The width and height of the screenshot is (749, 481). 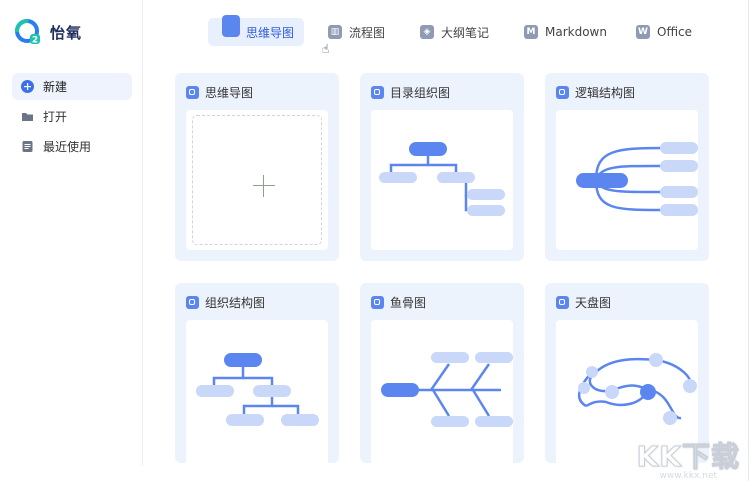 What do you see at coordinates (465, 32) in the screenshot?
I see `tab-label: 大纲笔记` at bounding box center [465, 32].